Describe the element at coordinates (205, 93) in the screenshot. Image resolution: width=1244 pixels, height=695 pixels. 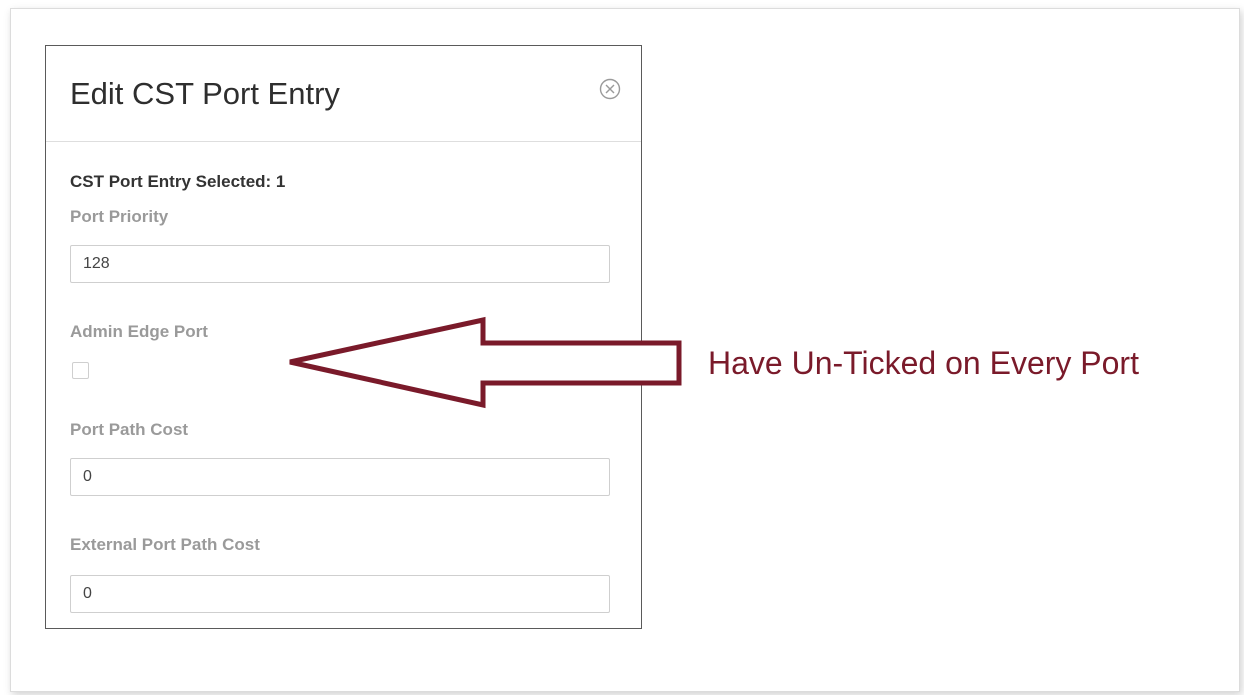
I see `dialog-title: Edit CST Port Entry` at that location.